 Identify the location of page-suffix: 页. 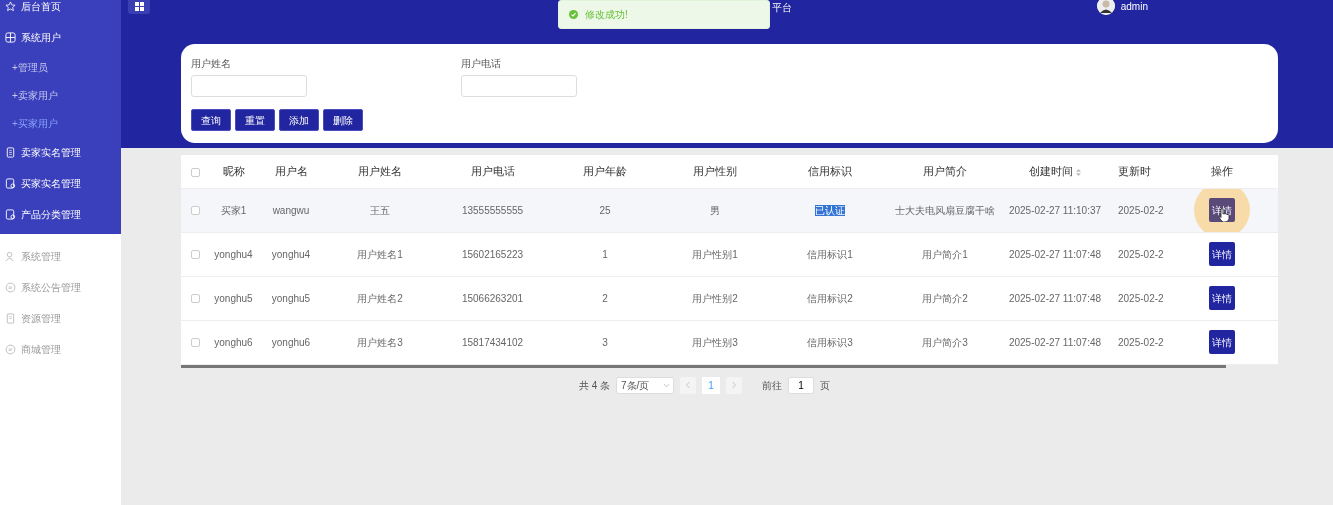
(825, 385).